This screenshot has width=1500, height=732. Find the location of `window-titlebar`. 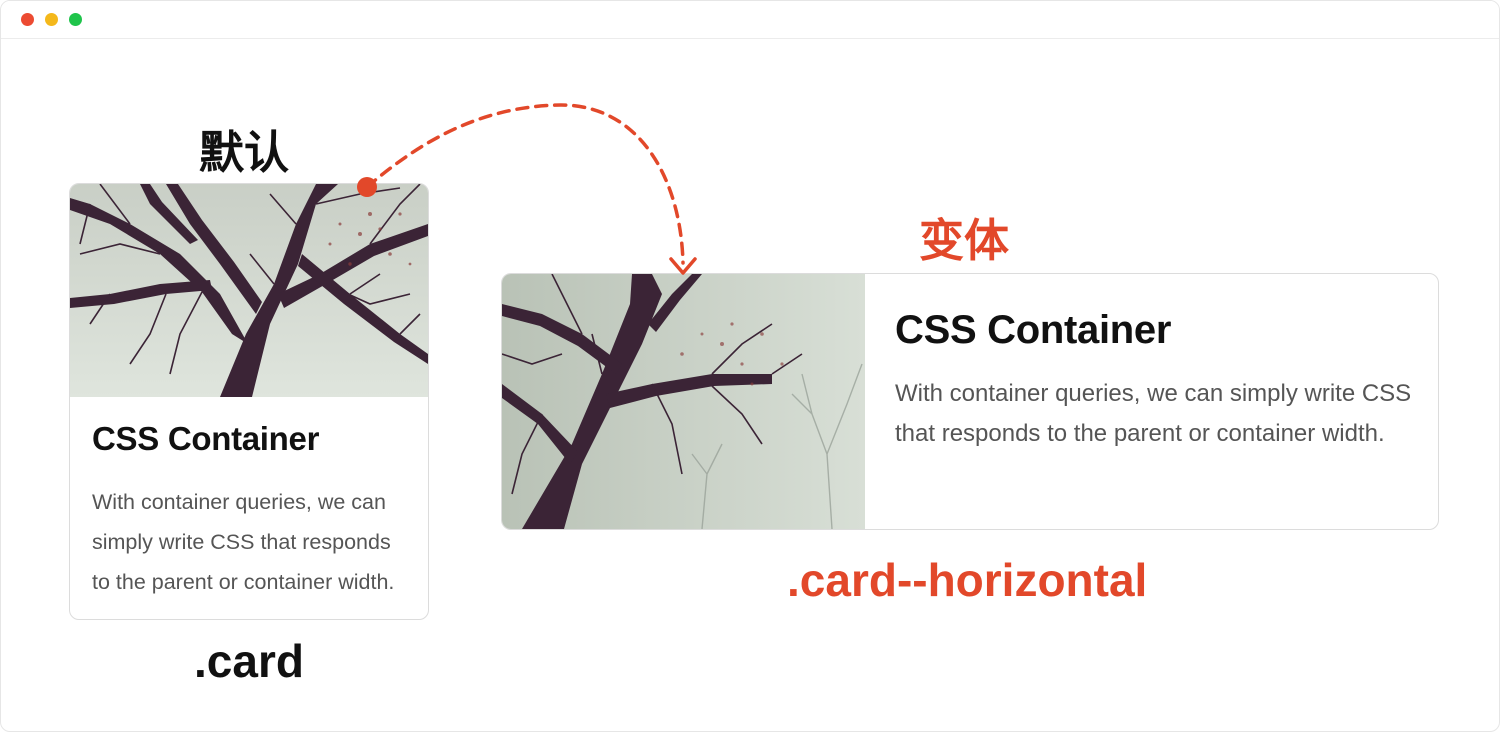

window-titlebar is located at coordinates (750, 20).